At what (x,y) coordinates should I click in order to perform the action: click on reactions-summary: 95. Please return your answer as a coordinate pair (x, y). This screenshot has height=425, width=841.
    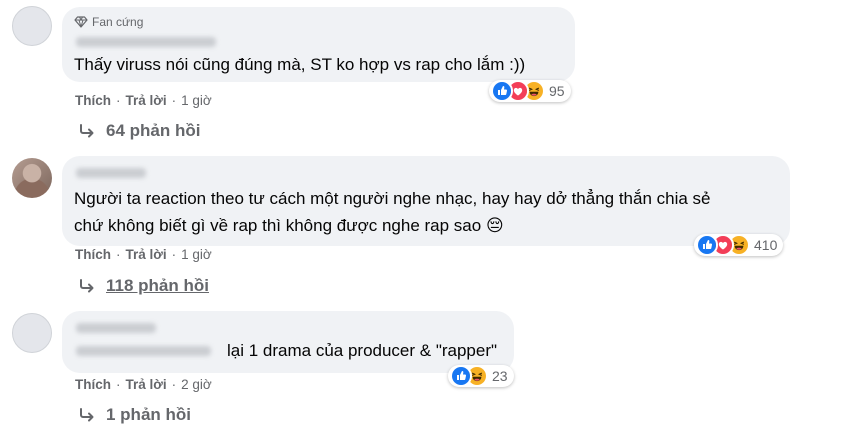
    Looking at the image, I should click on (530, 91).